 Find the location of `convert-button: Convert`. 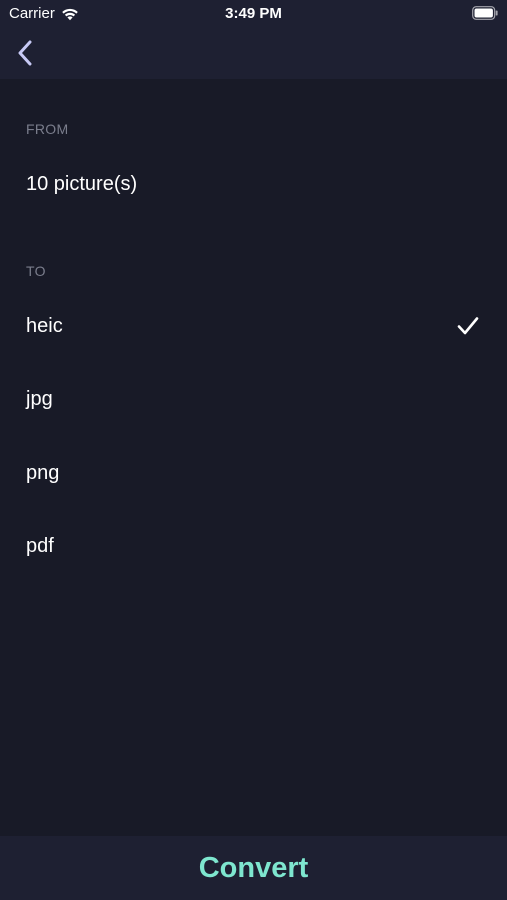

convert-button: Convert is located at coordinates (253, 868).